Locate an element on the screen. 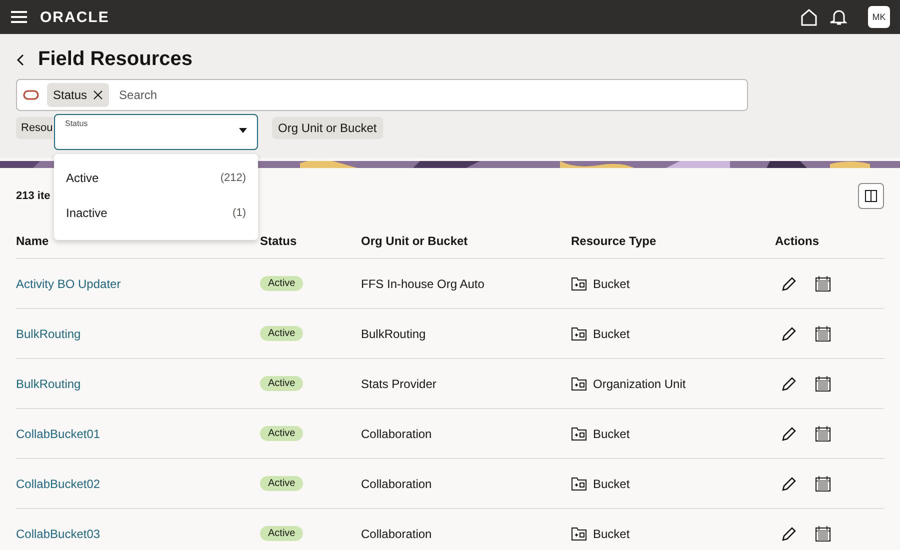 The height and width of the screenshot is (550, 900). table-cell: BulkRouting is located at coordinates (393, 333).